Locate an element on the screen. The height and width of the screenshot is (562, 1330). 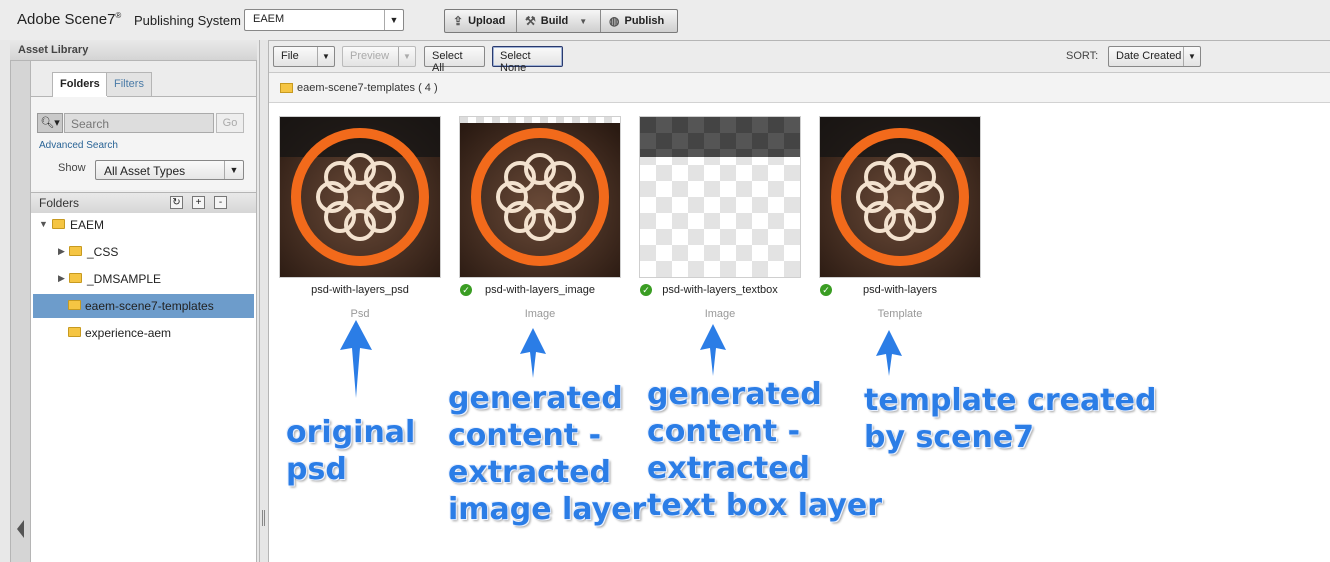
app-subtitle: Publishing System is located at coordinates (187, 20).